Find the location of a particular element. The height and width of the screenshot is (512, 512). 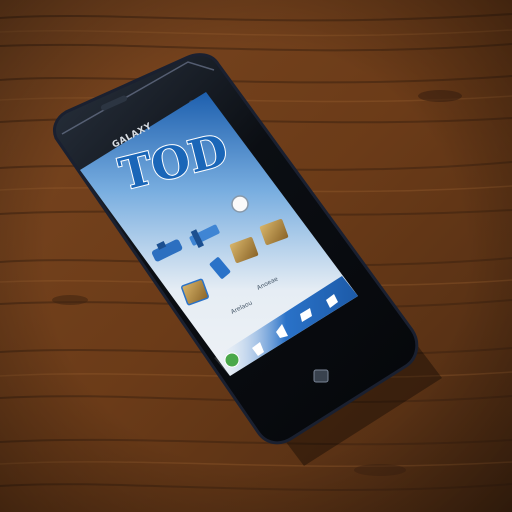

globe-icon is located at coordinates (232, 360).